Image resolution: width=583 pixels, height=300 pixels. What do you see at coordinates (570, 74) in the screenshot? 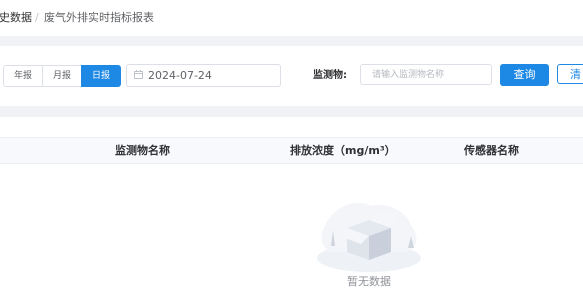
I see `clear-button: 清` at bounding box center [570, 74].